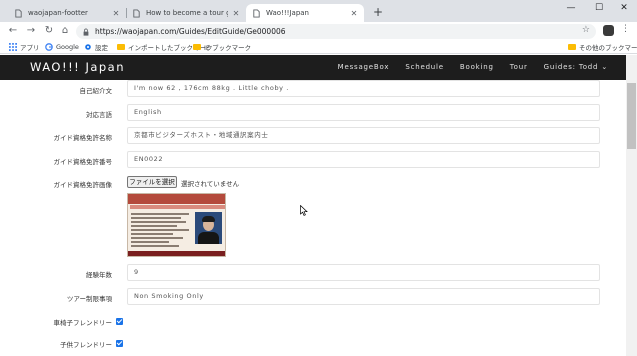 The width and height of the screenshot is (637, 356). What do you see at coordinates (631, 116) in the screenshot?
I see `page-scrollbar-thumb` at bounding box center [631, 116].